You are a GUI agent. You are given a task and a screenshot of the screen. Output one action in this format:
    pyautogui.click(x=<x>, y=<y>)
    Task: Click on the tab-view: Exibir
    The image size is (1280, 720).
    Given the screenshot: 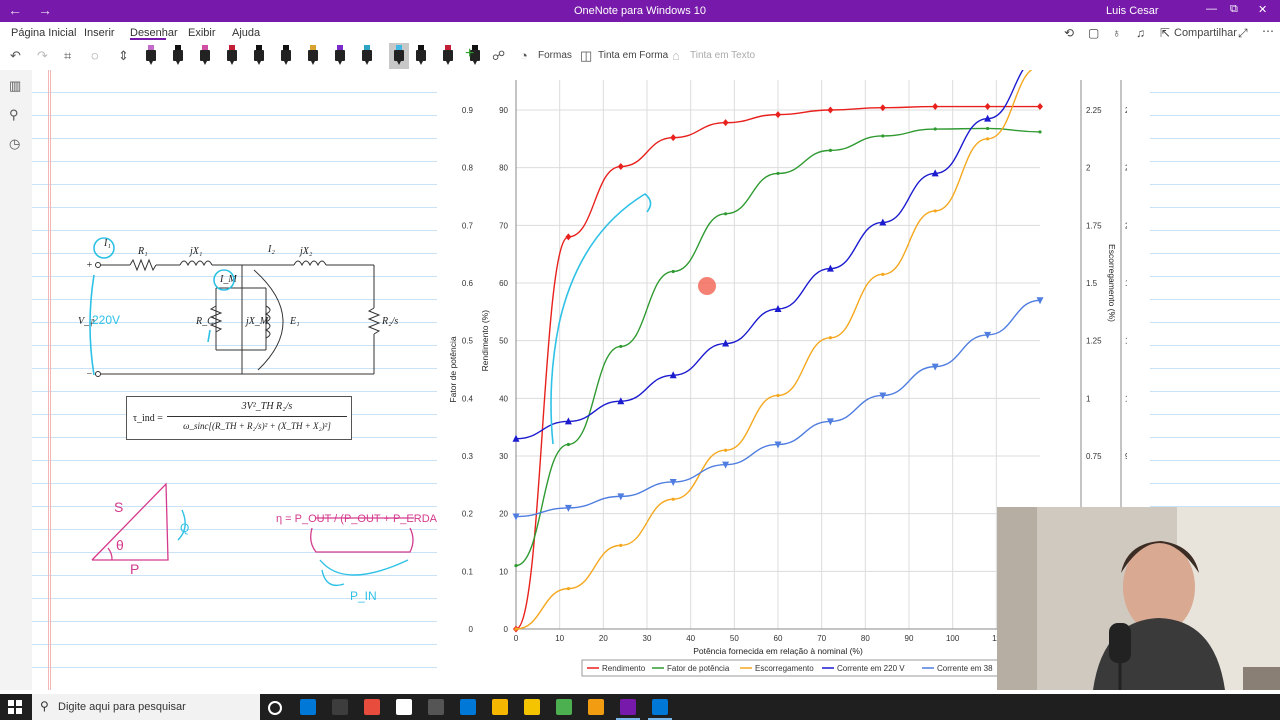 What is the action you would take?
    pyautogui.click(x=202, y=33)
    